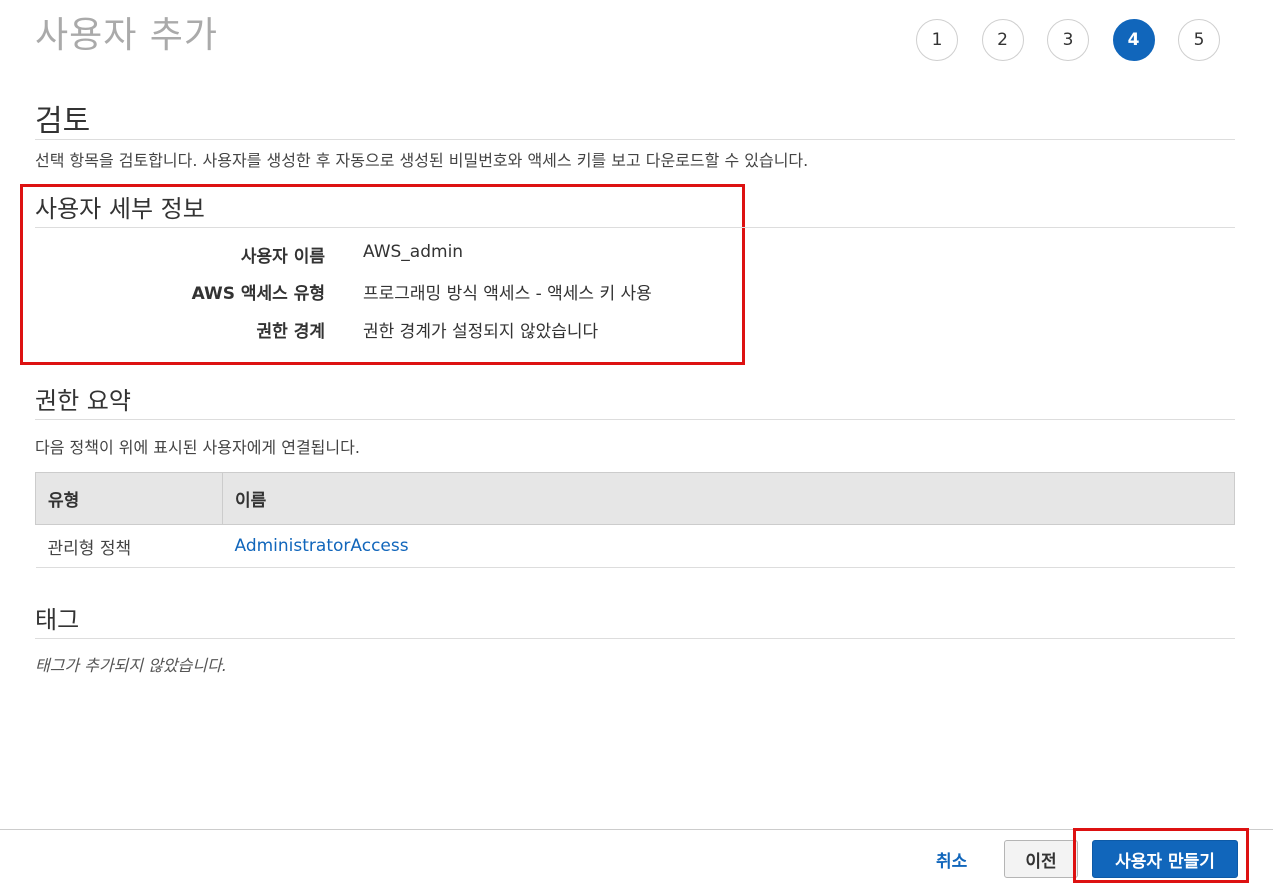  Describe the element at coordinates (413, 252) in the screenshot. I see `detail-value: AWS_admin` at that location.